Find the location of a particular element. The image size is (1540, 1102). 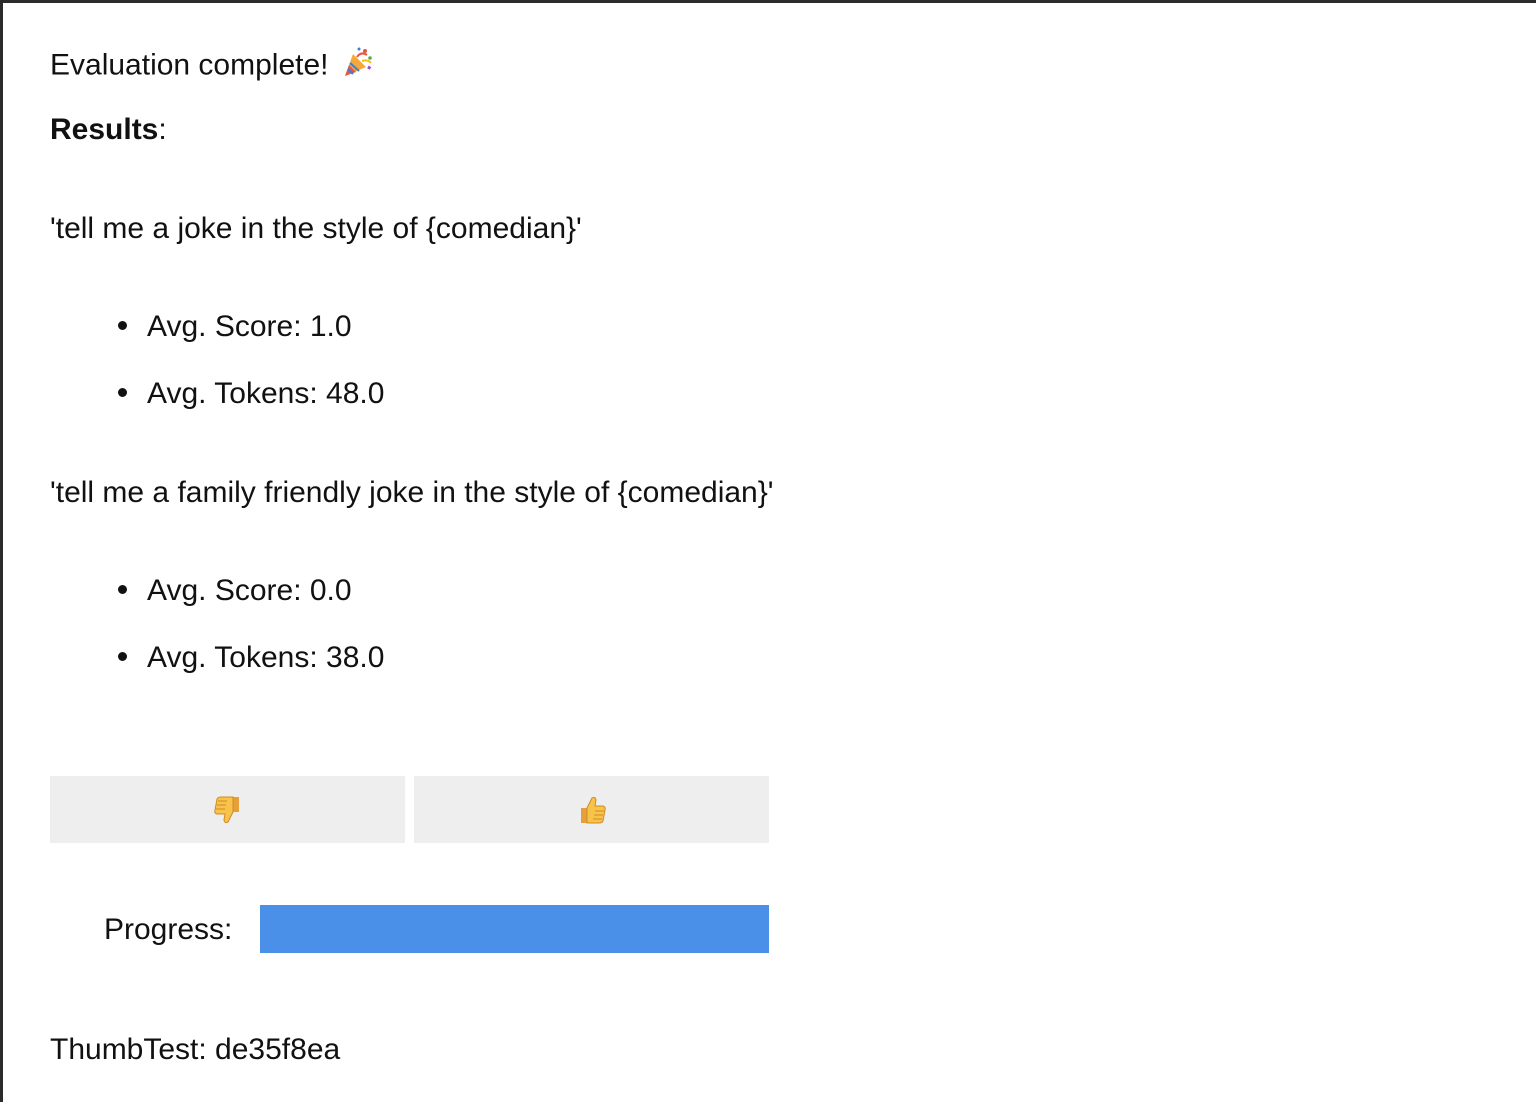

footer-text: ThumbTest: de35f8ea is located at coordinates (195, 1049).